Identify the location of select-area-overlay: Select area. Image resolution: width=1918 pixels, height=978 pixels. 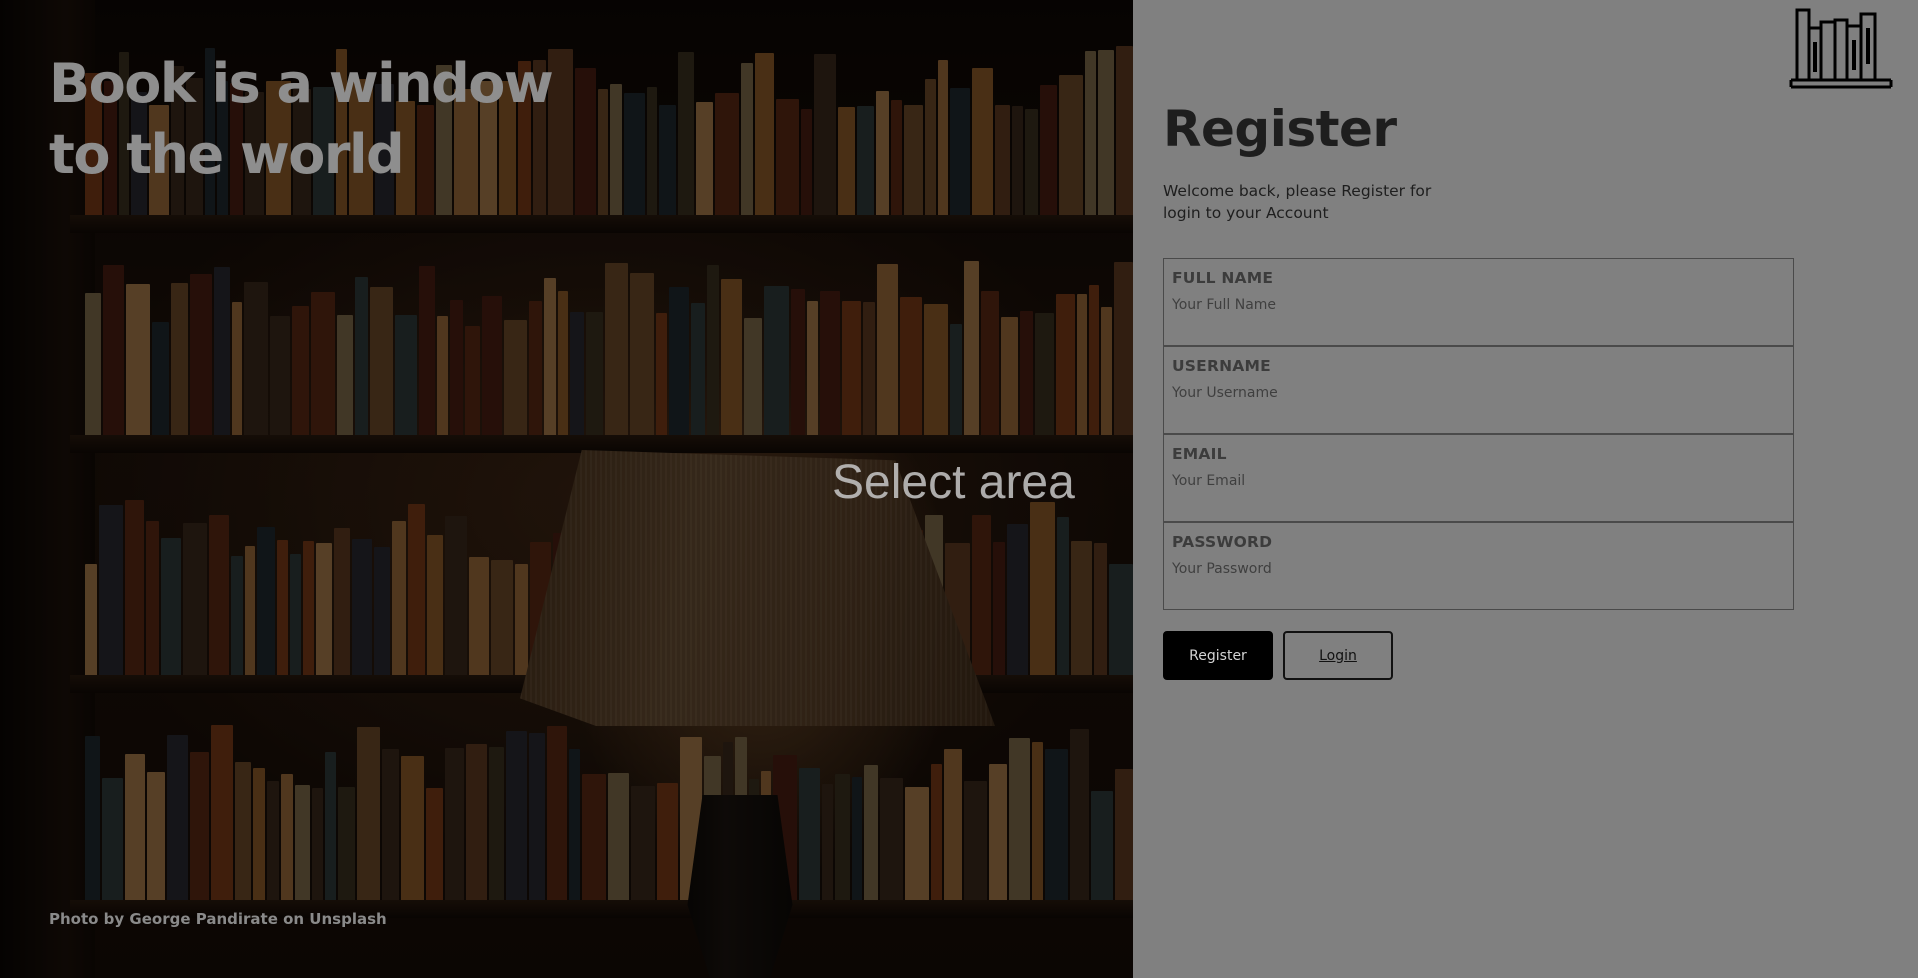
(953, 482).